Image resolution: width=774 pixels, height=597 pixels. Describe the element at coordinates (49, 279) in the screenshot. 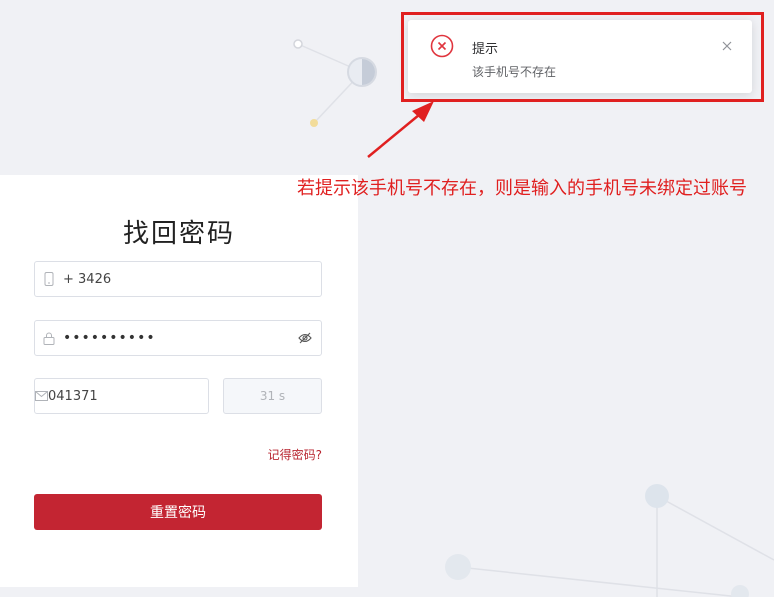

I see `phone-icon` at that location.